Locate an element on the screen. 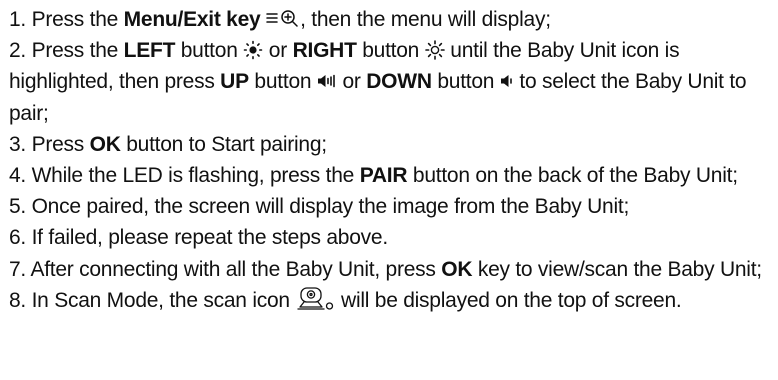 Image resolution: width=778 pixels, height=380 pixels. step-number: 1. is located at coordinates (18, 19).